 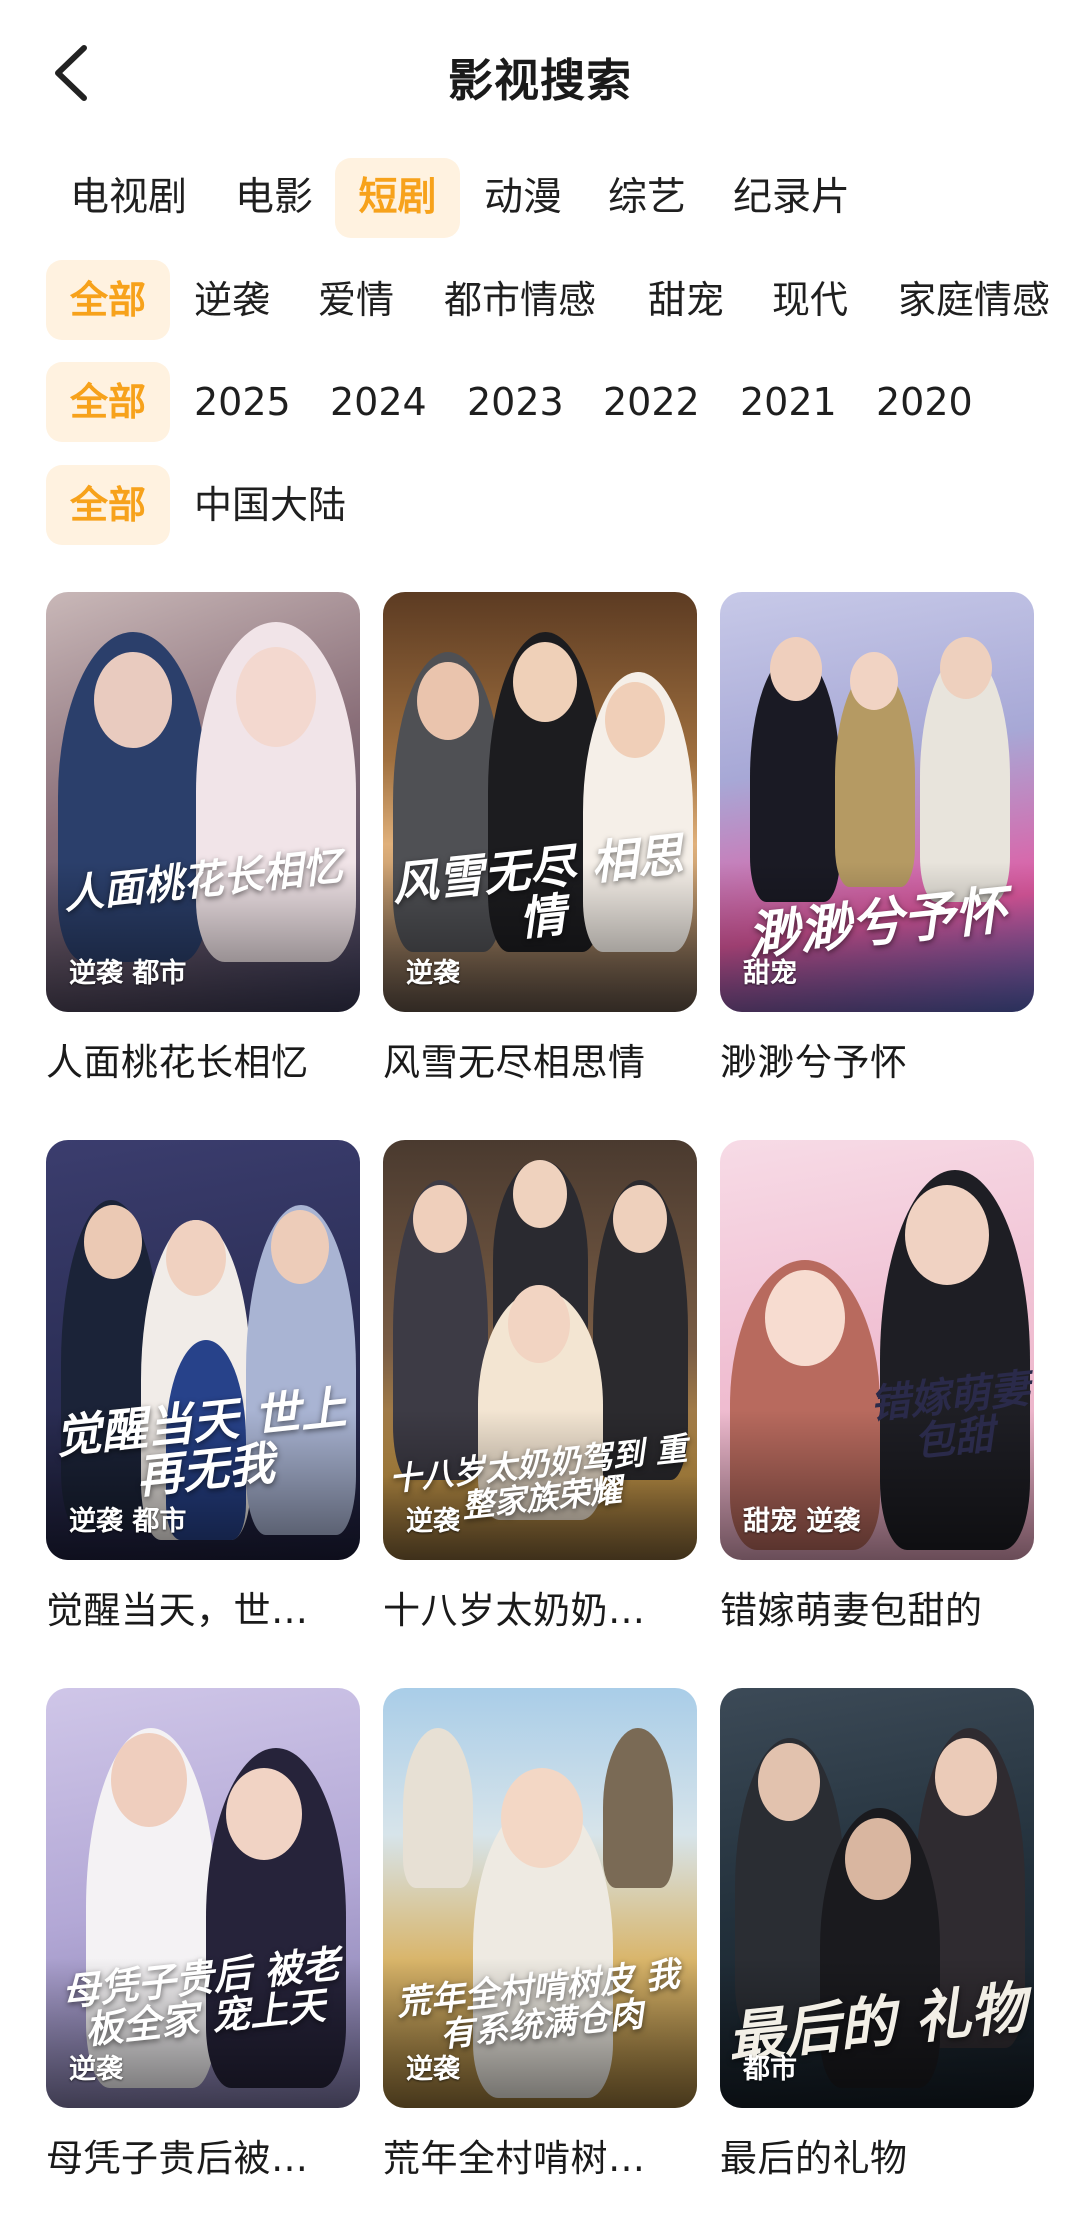 What do you see at coordinates (270, 505) in the screenshot?
I see `region-mainland-china: 中国大陆` at bounding box center [270, 505].